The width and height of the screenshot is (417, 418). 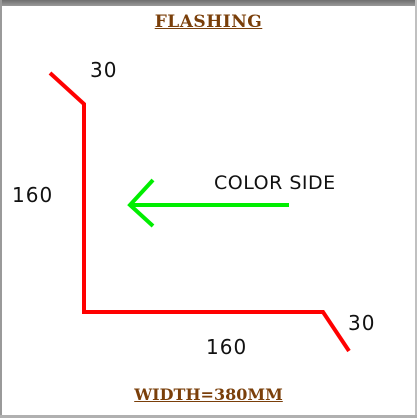 I want to click on vertical-leg-dimension: 160, so click(x=33, y=195).